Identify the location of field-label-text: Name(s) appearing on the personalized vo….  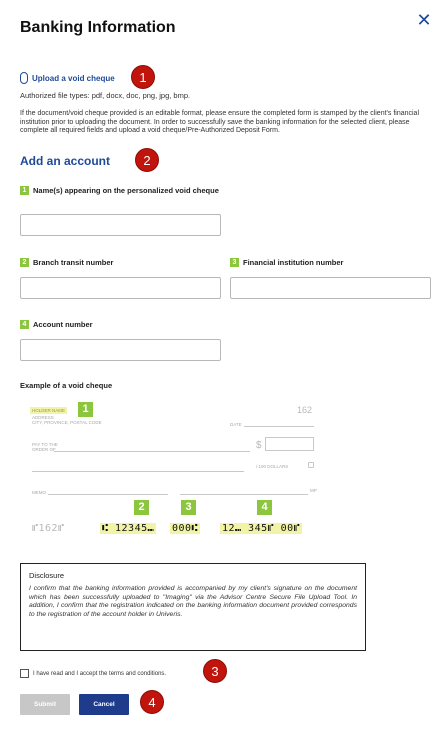
(126, 190).